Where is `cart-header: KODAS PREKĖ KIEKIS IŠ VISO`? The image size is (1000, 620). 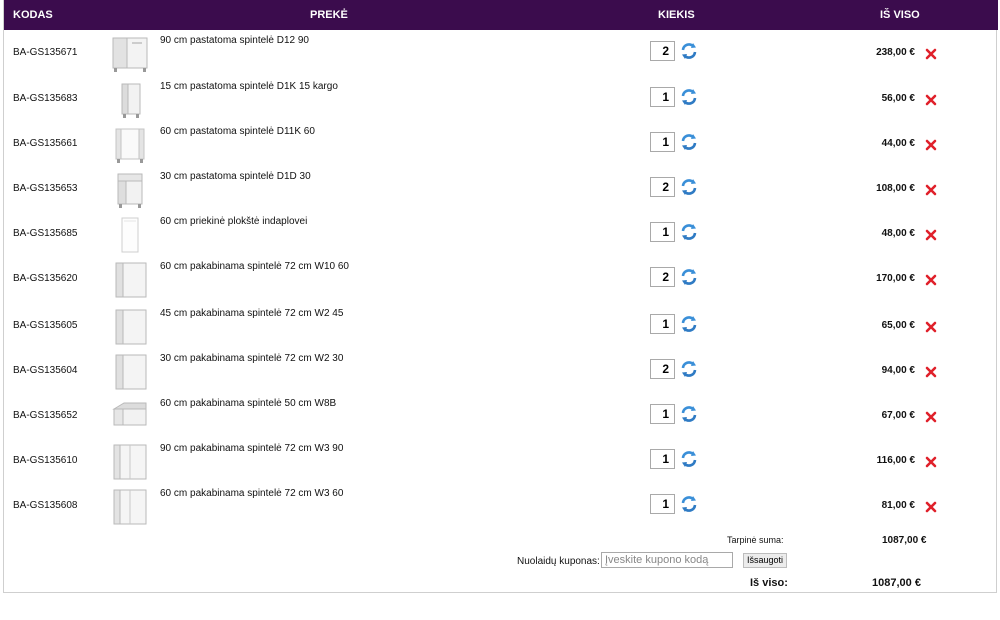 cart-header: KODAS PREKĖ KIEKIS IŠ VISO is located at coordinates (501, 15).